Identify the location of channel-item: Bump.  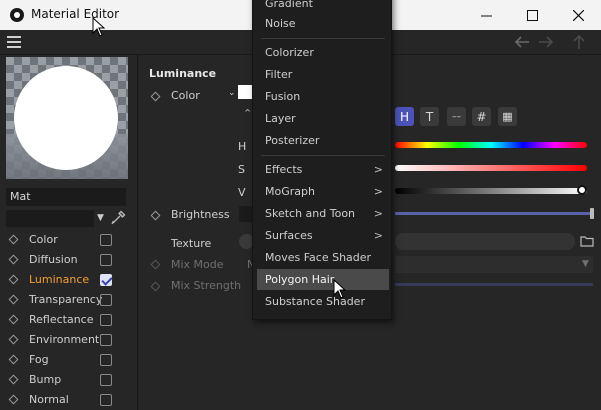
(69, 380).